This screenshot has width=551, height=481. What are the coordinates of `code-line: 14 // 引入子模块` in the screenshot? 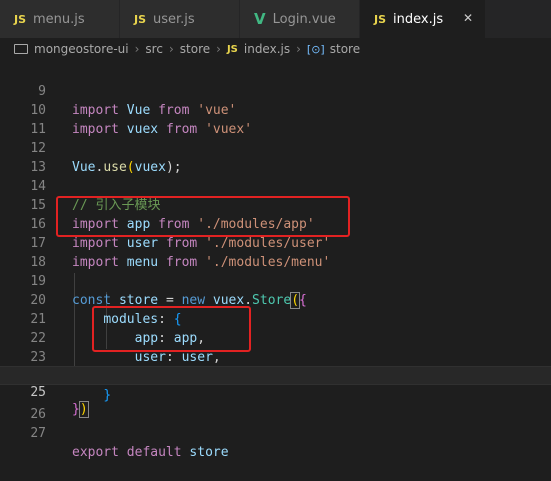 It's located at (275, 185).